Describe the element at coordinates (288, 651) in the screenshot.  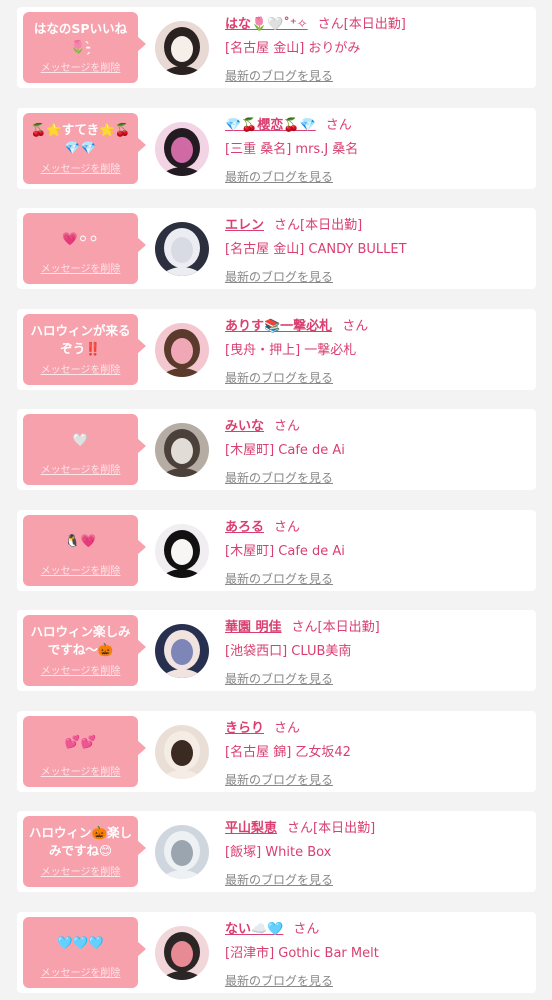
I see `shop-label: [池袋西口] CLUB美南` at that location.